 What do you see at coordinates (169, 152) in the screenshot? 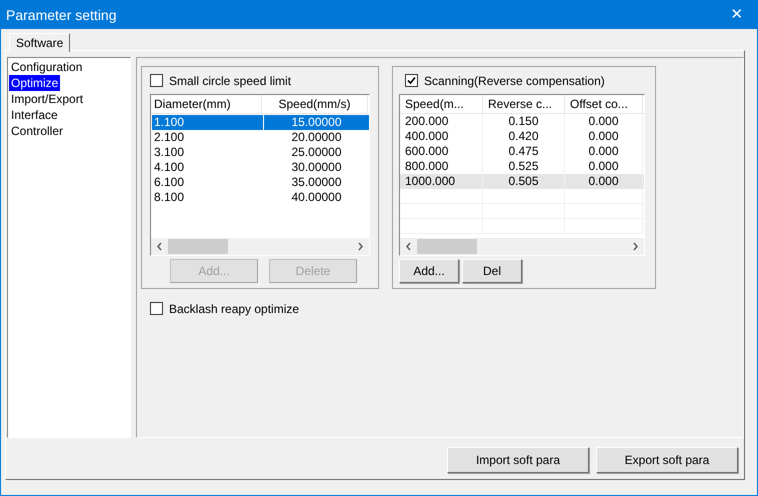
I see `table-cell-text: 3.100` at bounding box center [169, 152].